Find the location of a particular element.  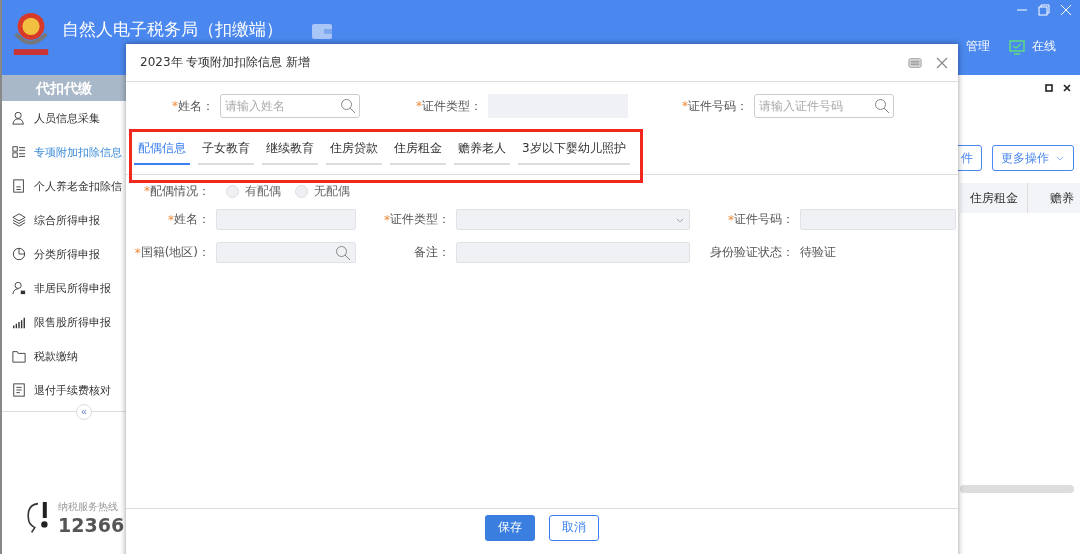

column-header: 住房租金 is located at coordinates (994, 198).